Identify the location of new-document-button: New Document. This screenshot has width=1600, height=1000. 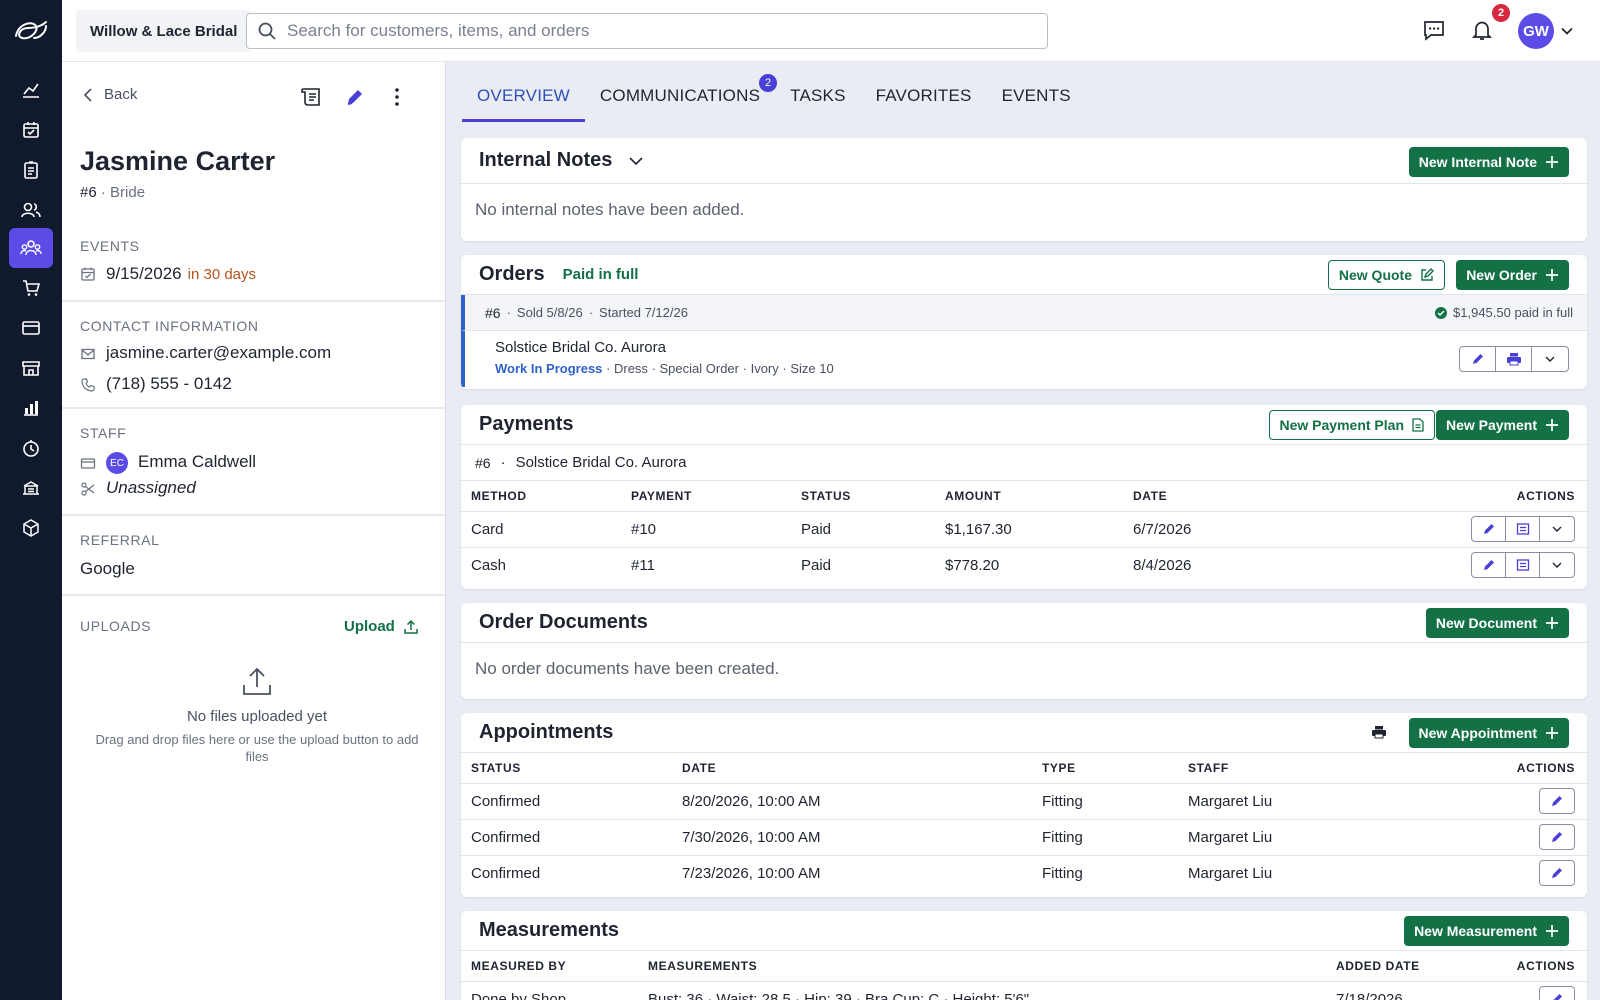
(1497, 623).